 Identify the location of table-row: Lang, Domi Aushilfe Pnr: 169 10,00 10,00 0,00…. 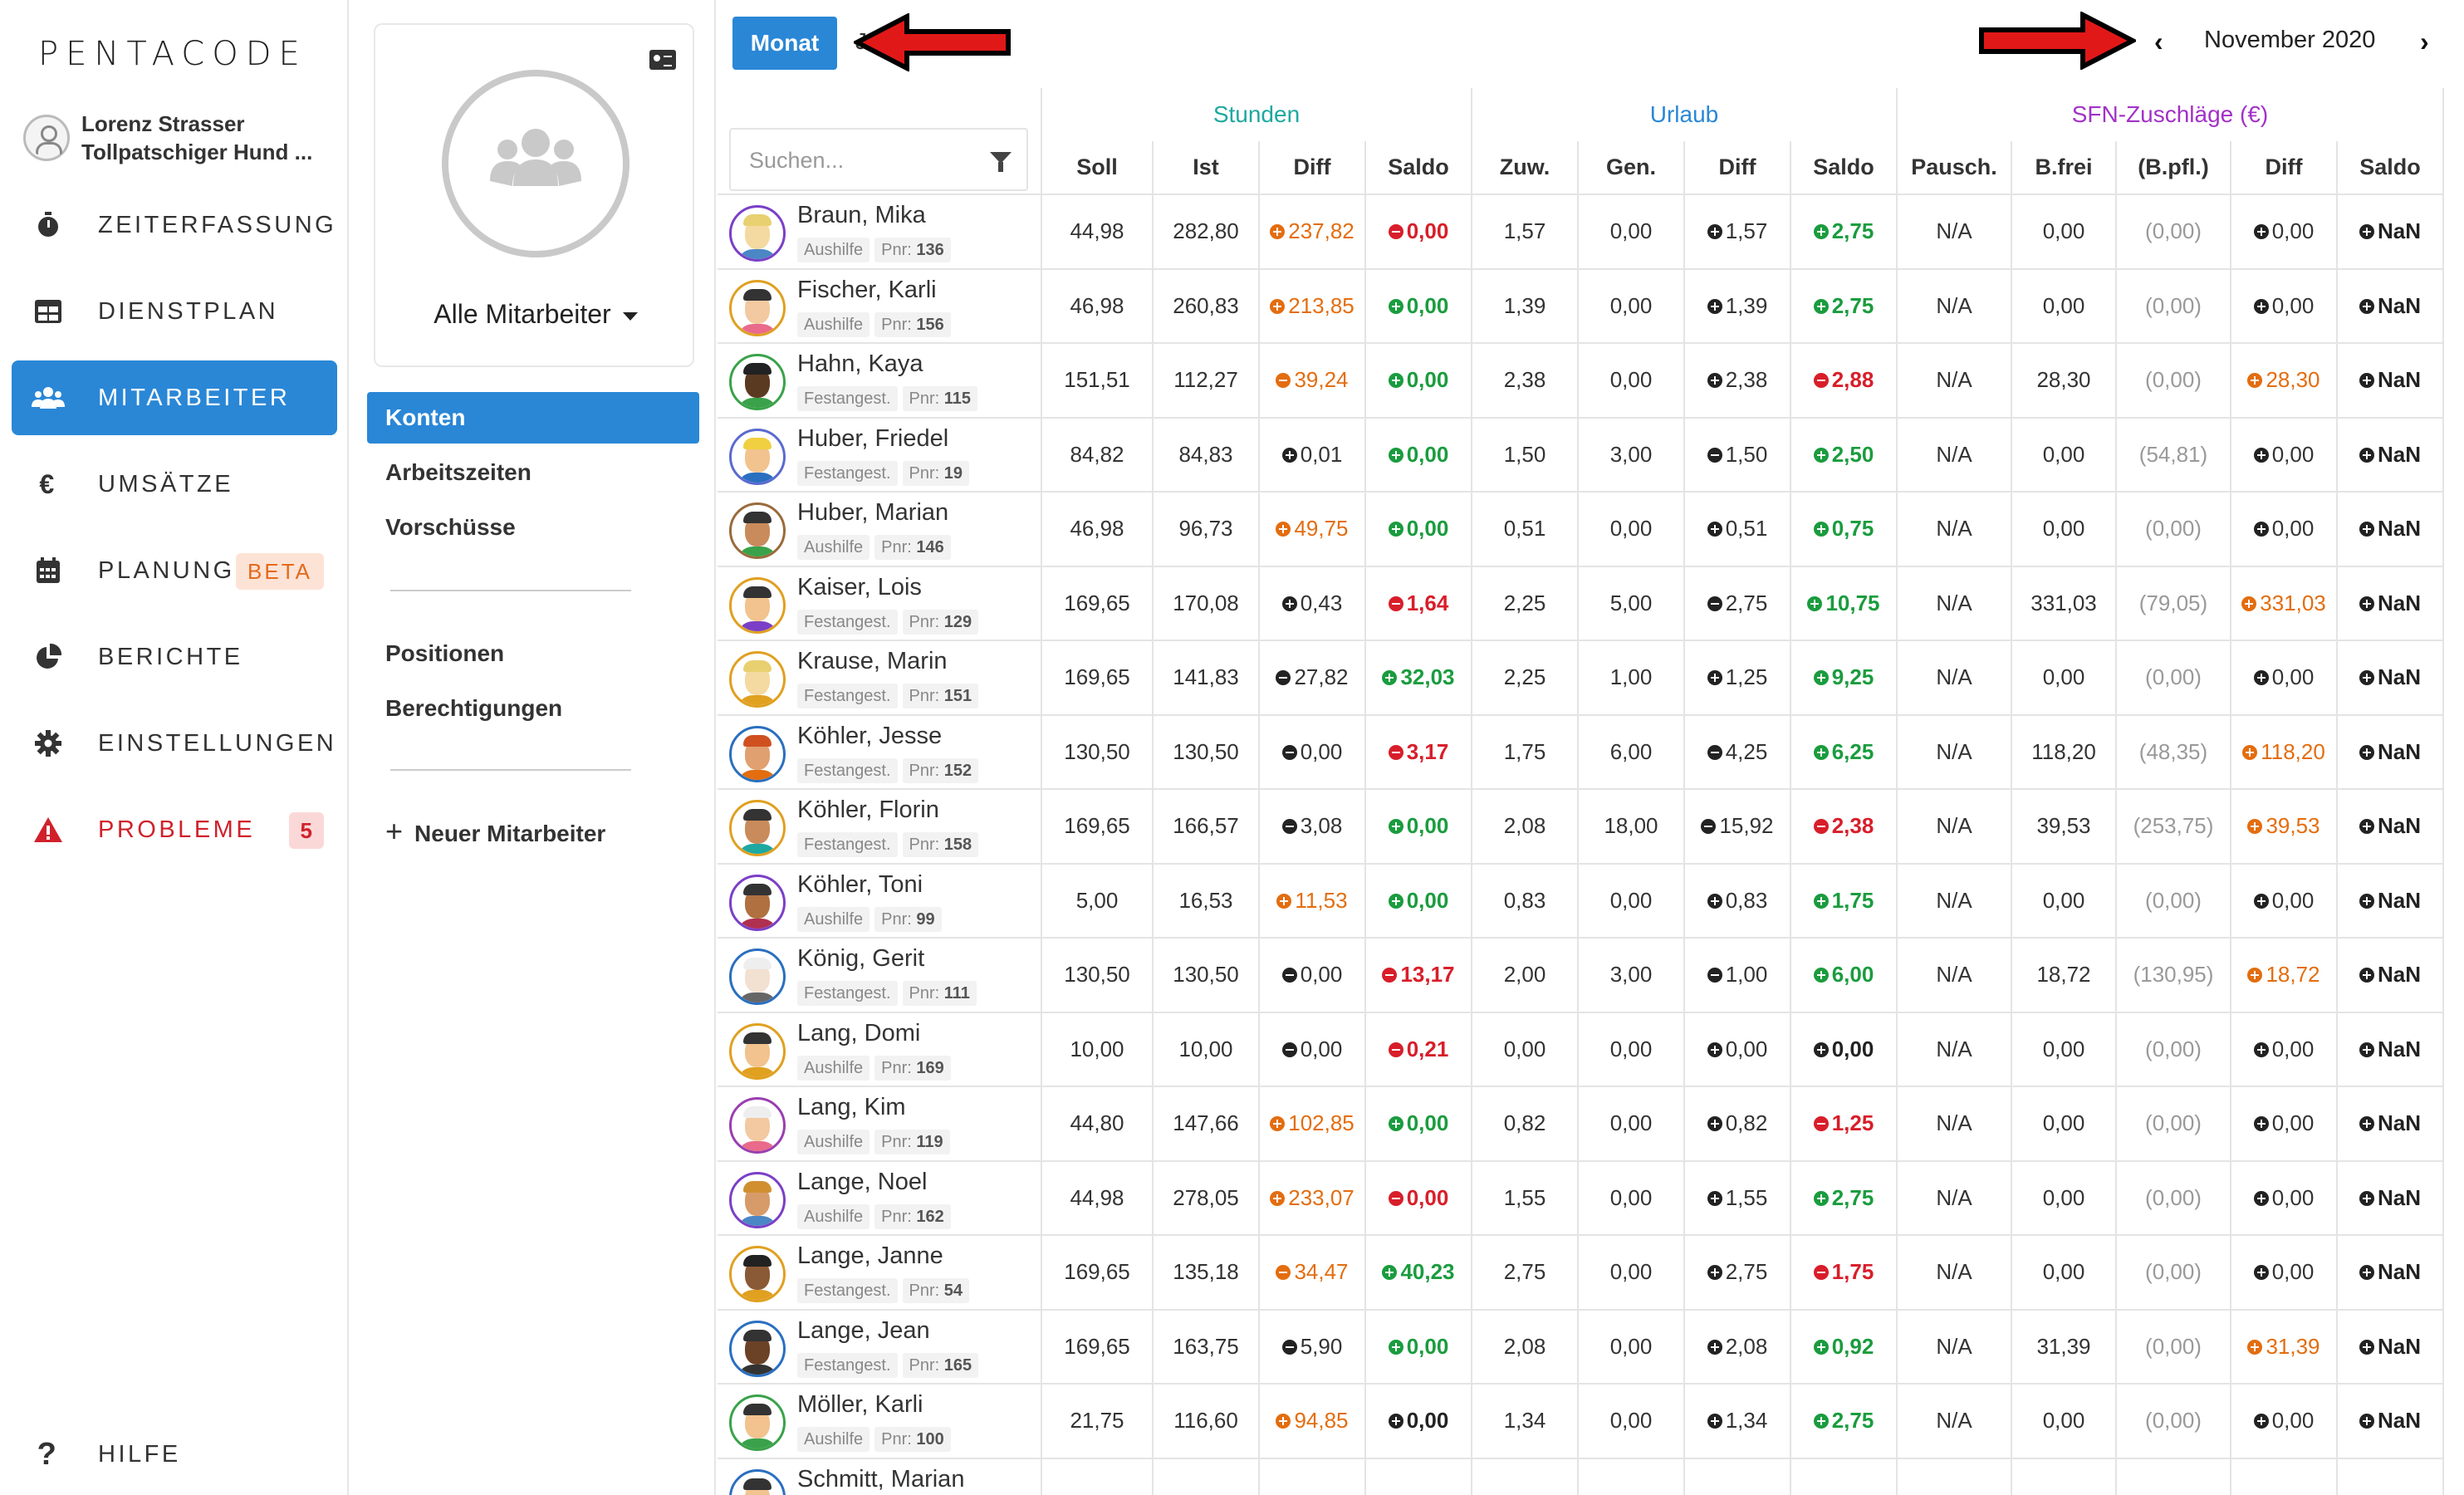
(1581, 1050).